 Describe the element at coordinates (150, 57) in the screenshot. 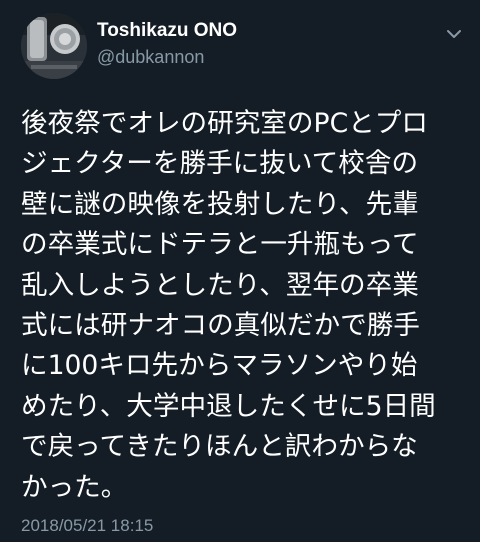

I see `author-handle: @dubkannon` at that location.